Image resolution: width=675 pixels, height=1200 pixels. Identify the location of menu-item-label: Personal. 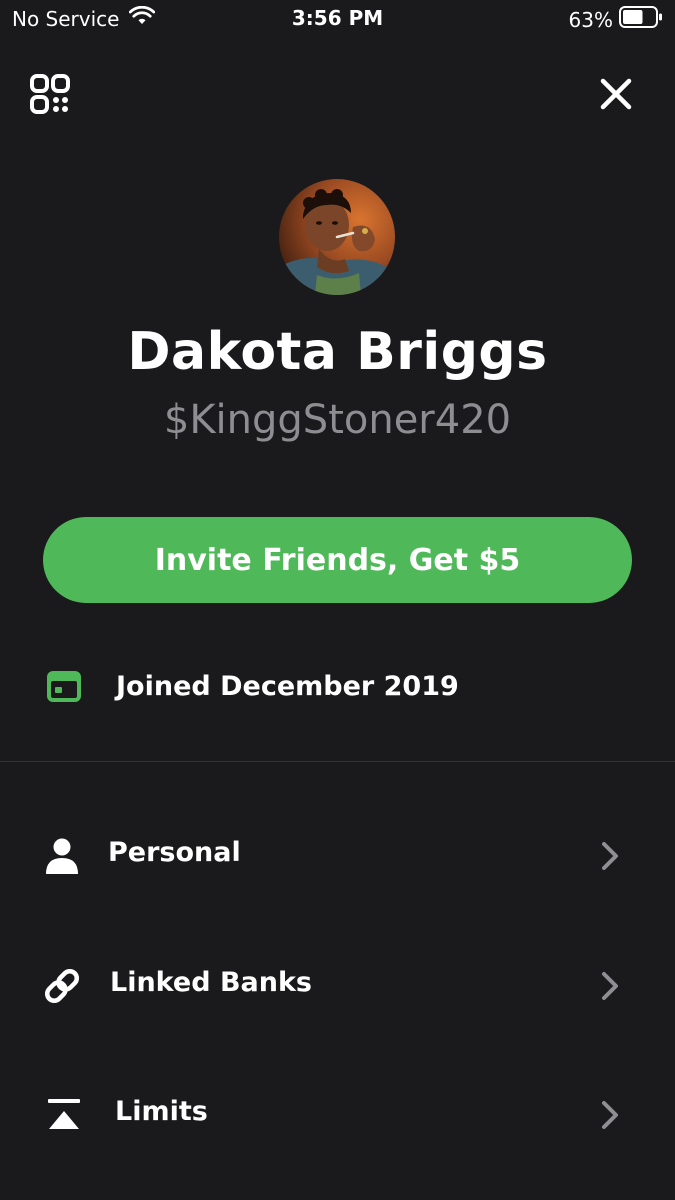
(174, 852).